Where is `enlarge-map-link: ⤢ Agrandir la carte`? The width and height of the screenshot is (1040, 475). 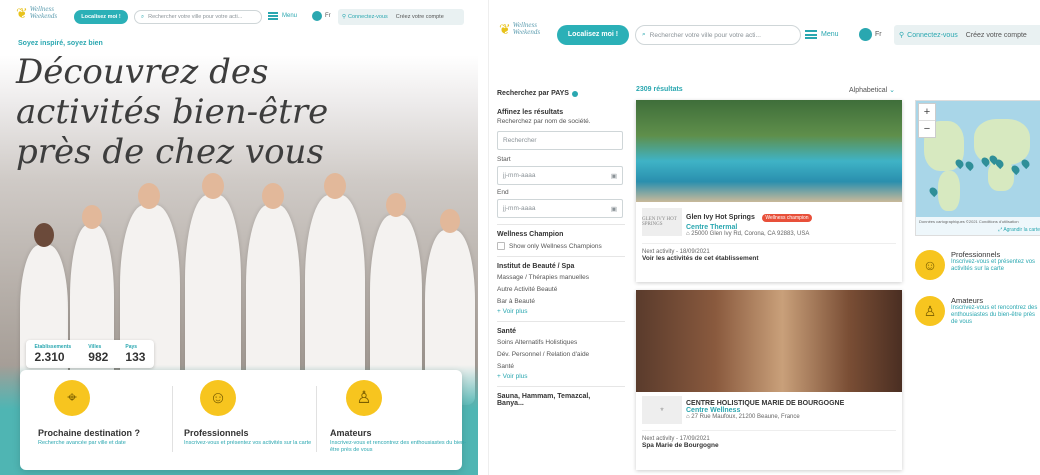
enlarge-map-link: ⤢ Agrandir la carte is located at coordinates (1019, 230).